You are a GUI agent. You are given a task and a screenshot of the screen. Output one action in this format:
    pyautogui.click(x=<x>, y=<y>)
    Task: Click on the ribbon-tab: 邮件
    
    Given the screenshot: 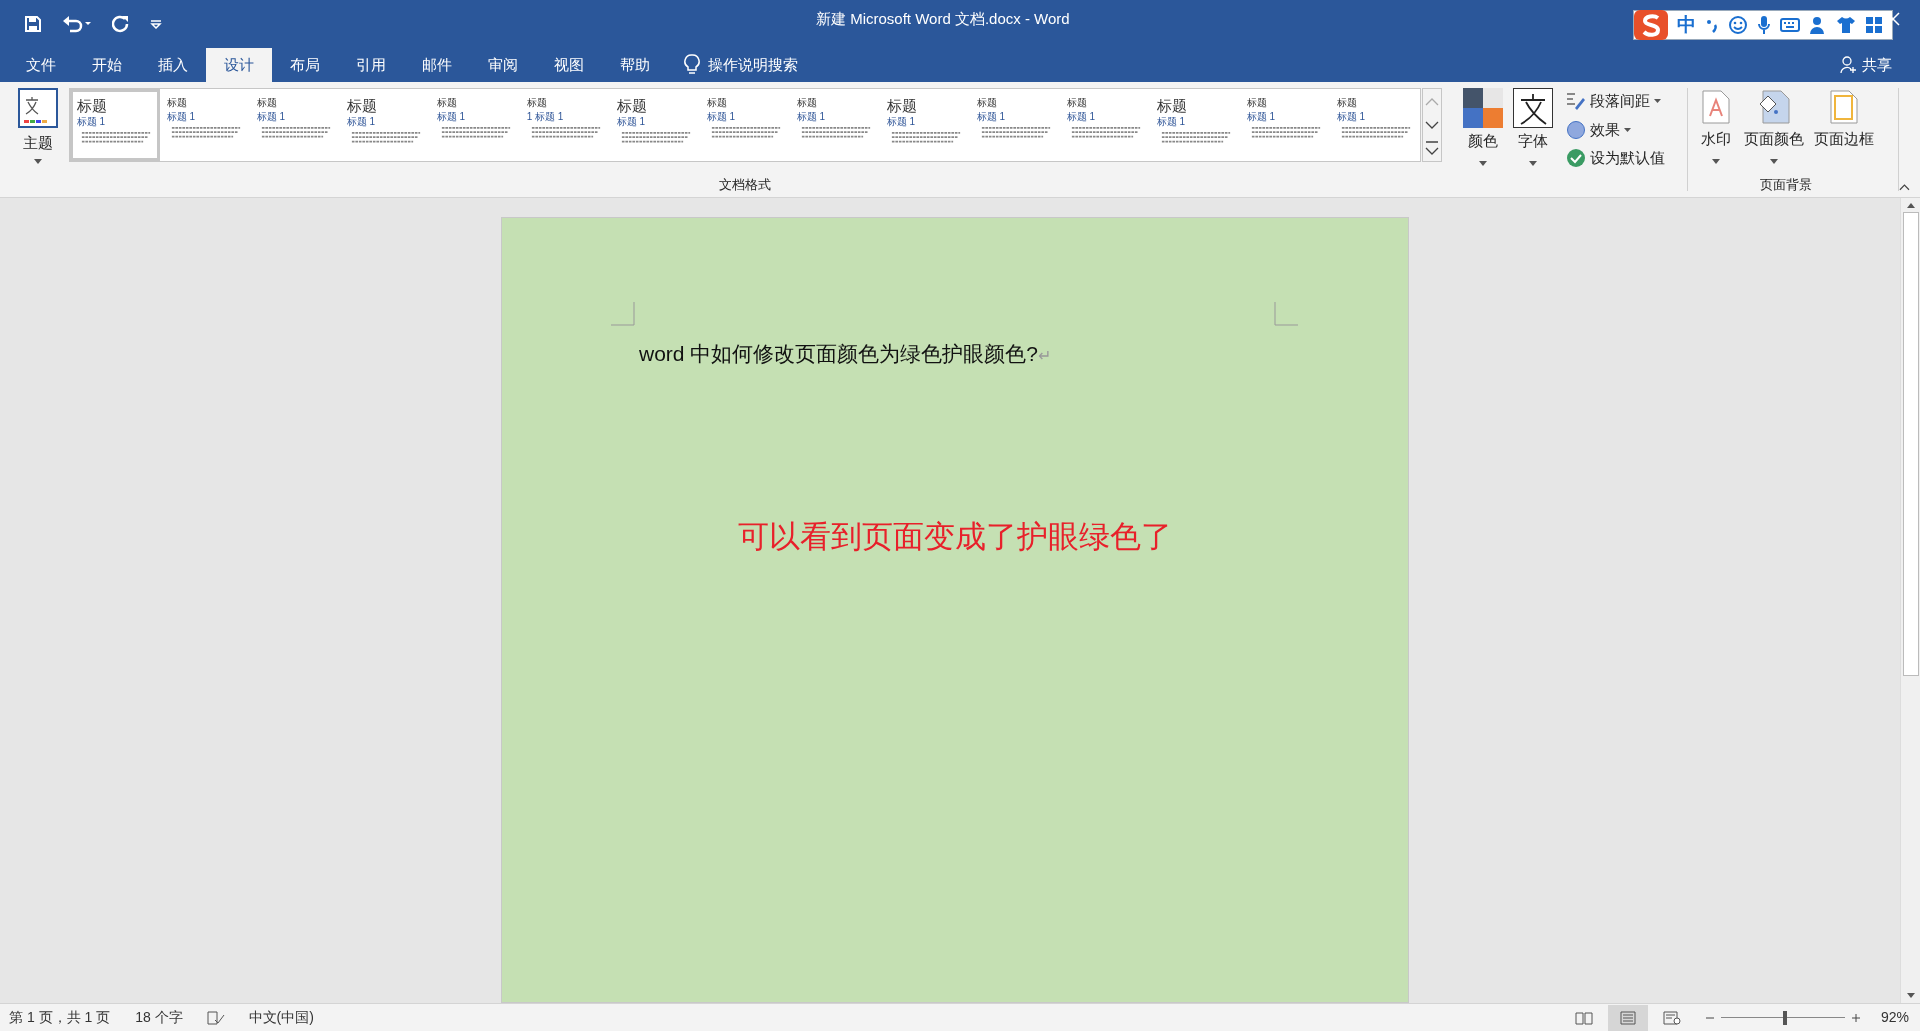 What is the action you would take?
    pyautogui.click(x=437, y=65)
    